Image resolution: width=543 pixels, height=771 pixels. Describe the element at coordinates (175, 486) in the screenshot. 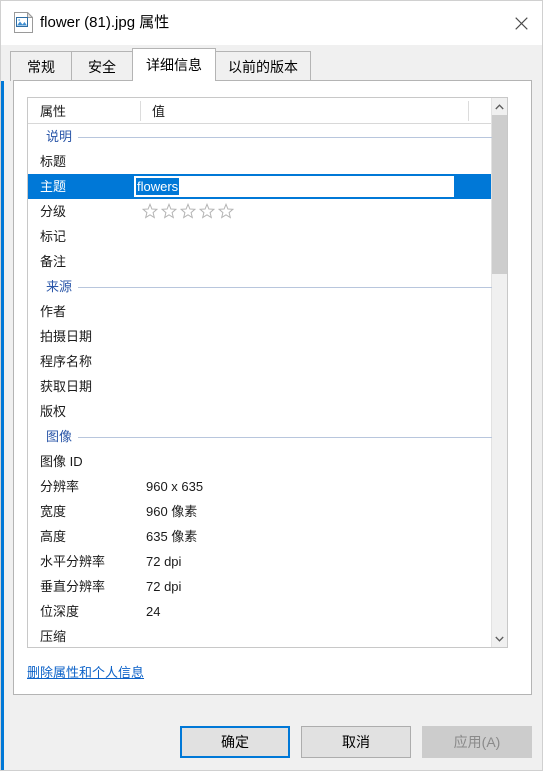

I see `property-value: 960 x 635` at that location.